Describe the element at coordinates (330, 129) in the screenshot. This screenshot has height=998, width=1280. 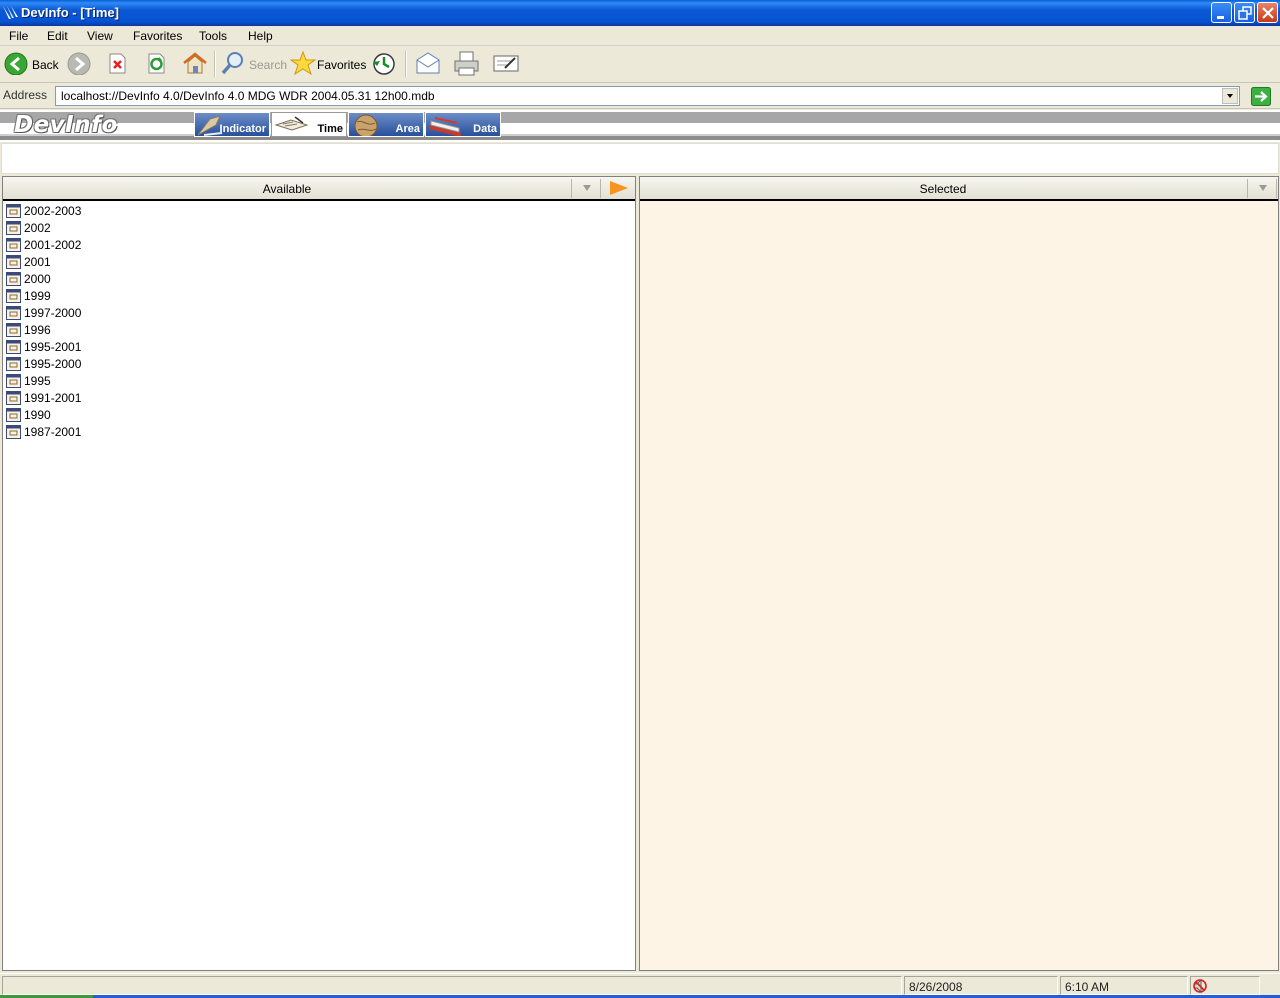
I see `tab-time-label: Time` at that location.